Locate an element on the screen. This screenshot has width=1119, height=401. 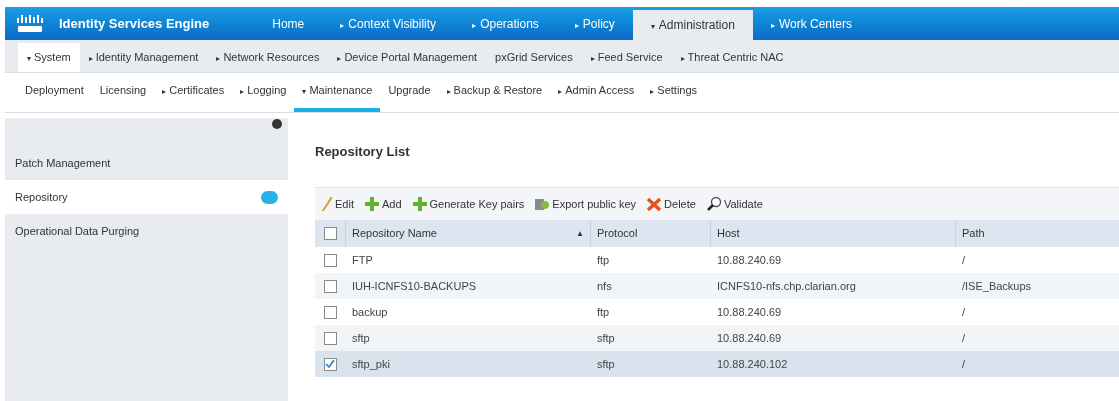
section-tab: ▸ Certificates is located at coordinates (193, 92).